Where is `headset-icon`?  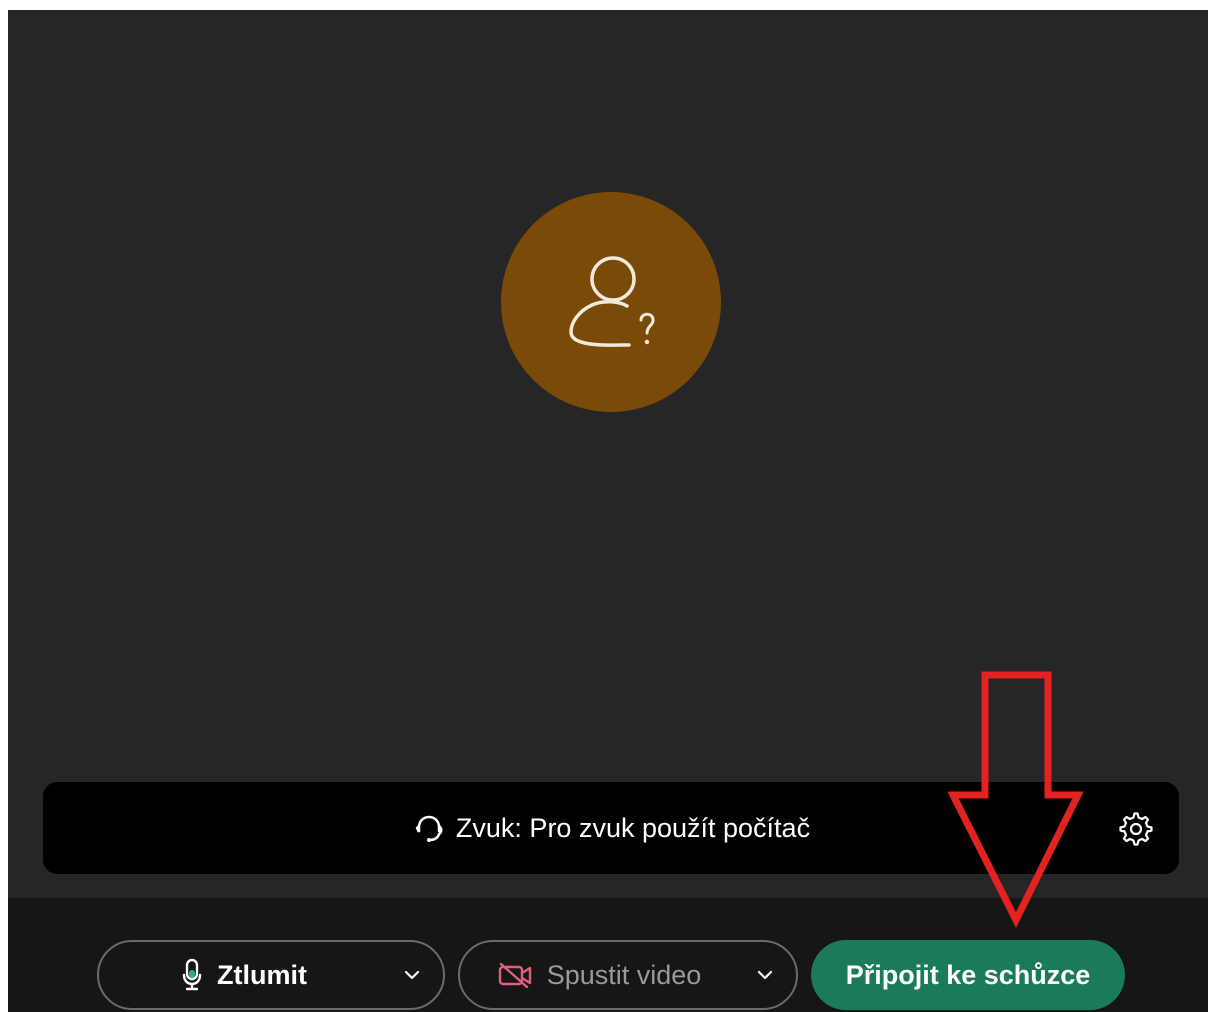 headset-icon is located at coordinates (429, 828).